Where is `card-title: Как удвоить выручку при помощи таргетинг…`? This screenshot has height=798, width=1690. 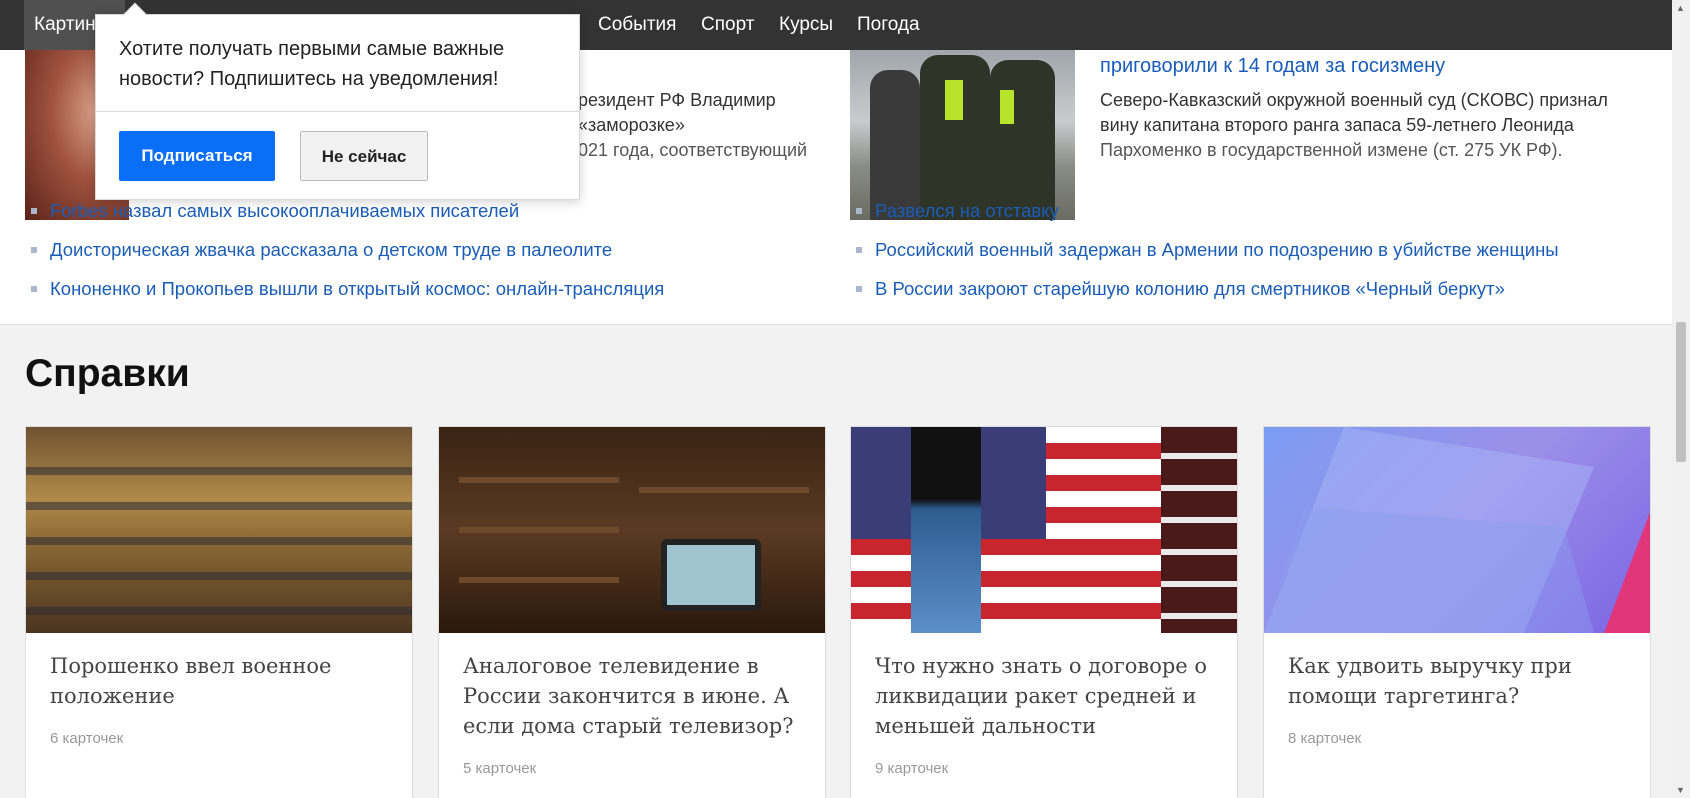
card-title: Как удвоить выручку при помощи таргетинг… is located at coordinates (1430, 681).